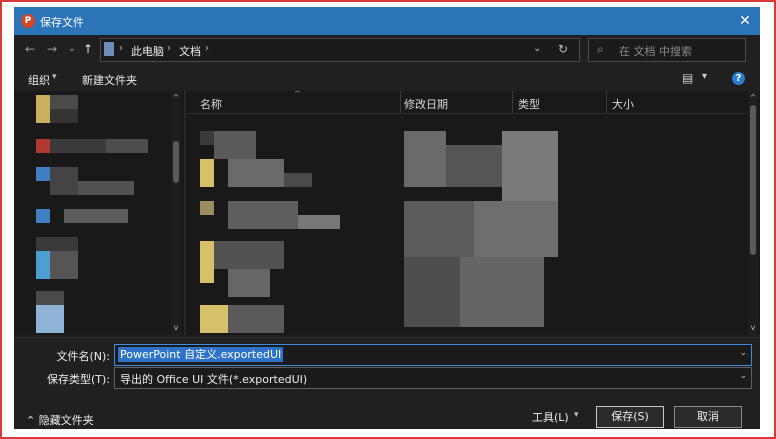 The height and width of the screenshot is (439, 776). What do you see at coordinates (52, 49) in the screenshot?
I see `forward-arrow-icon: →` at bounding box center [52, 49].